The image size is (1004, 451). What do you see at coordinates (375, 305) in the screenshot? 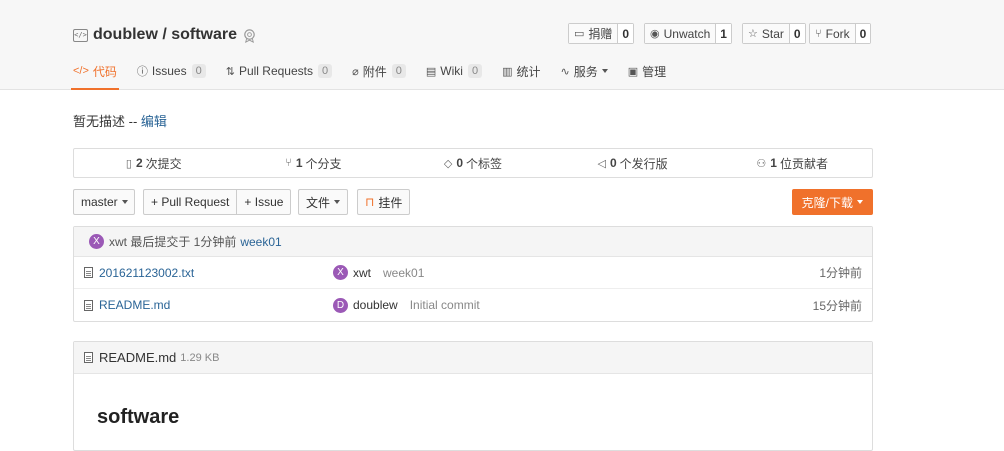
I see `commit-author: doublew` at bounding box center [375, 305].